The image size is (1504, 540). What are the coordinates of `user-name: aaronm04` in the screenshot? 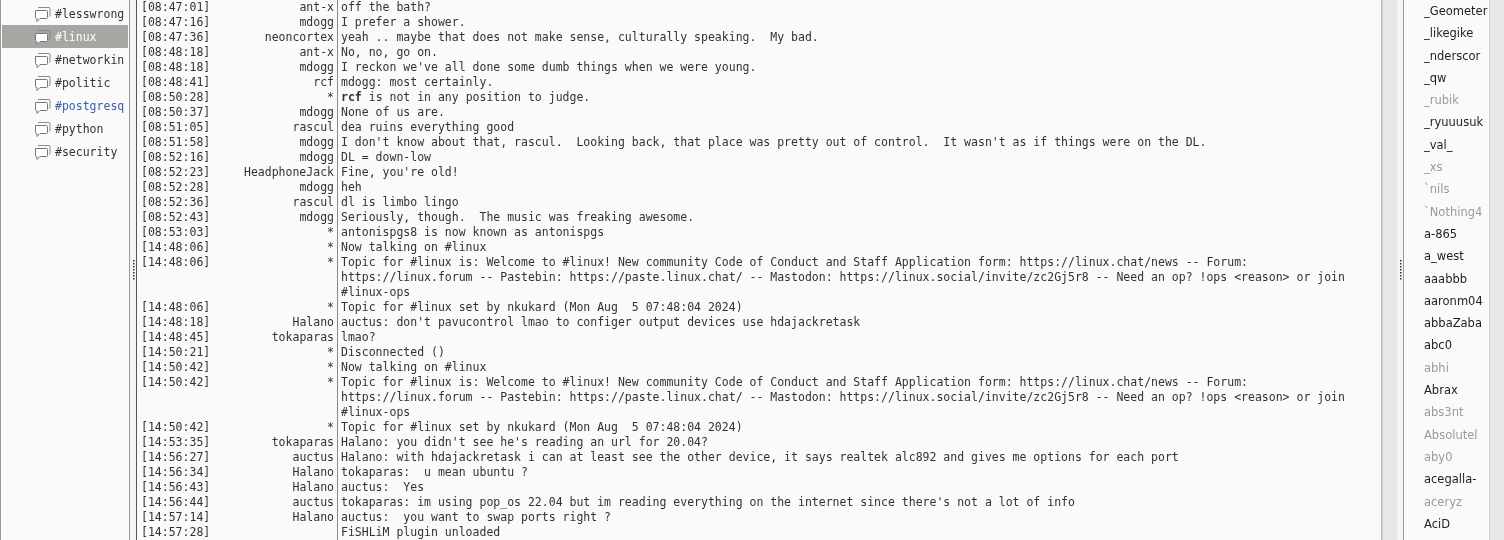 It's located at (1456, 301).